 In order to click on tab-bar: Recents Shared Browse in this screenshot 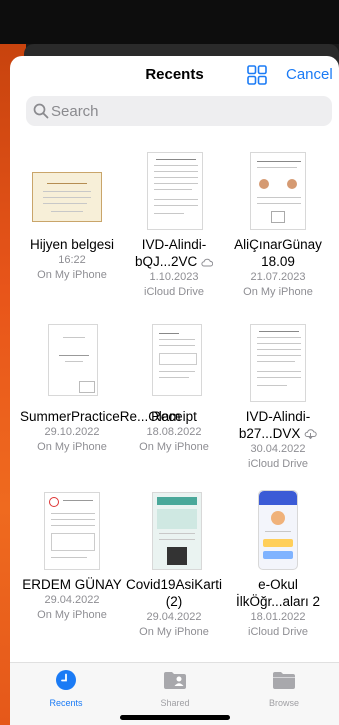, I will do `click(174, 693)`.